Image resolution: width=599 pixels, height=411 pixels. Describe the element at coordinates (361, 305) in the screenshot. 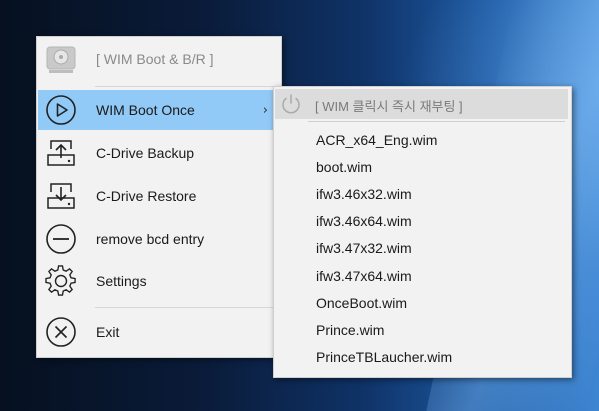

I see `submenu-item-wim: OnceBoot.wim` at that location.